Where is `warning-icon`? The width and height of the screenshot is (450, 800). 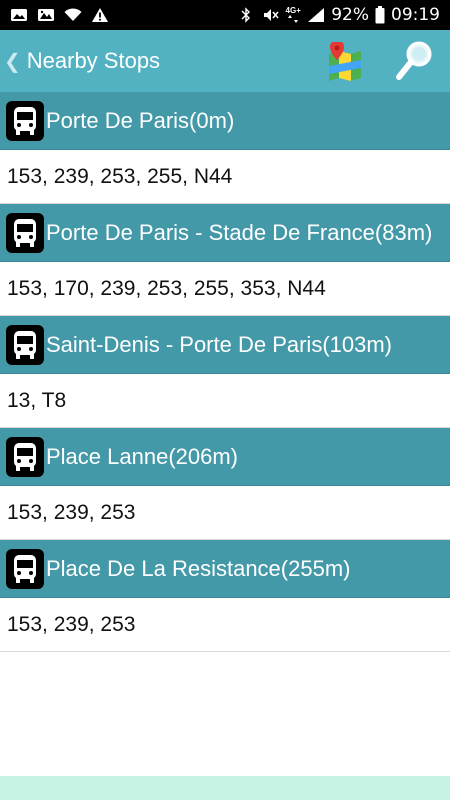
warning-icon is located at coordinates (100, 15).